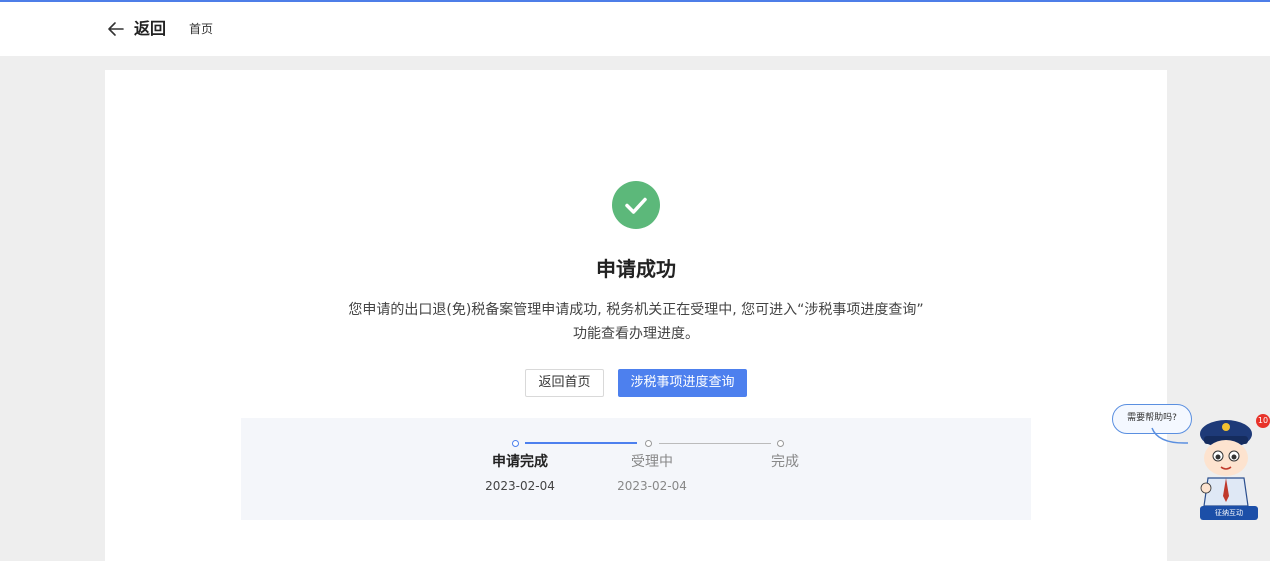 The height and width of the screenshot is (561, 1270). I want to click on step-label-2: 受理中, so click(652, 462).